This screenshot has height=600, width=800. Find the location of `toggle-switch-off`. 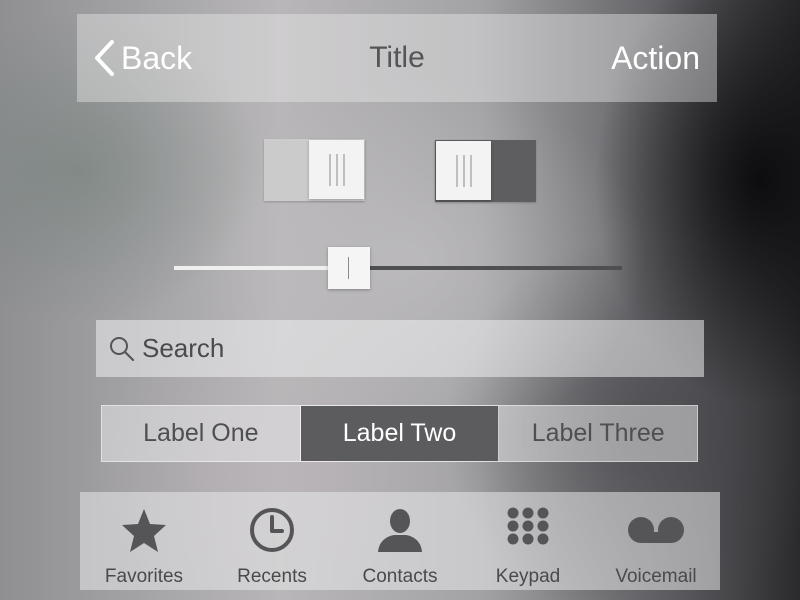

toggle-switch-off is located at coordinates (485, 171).